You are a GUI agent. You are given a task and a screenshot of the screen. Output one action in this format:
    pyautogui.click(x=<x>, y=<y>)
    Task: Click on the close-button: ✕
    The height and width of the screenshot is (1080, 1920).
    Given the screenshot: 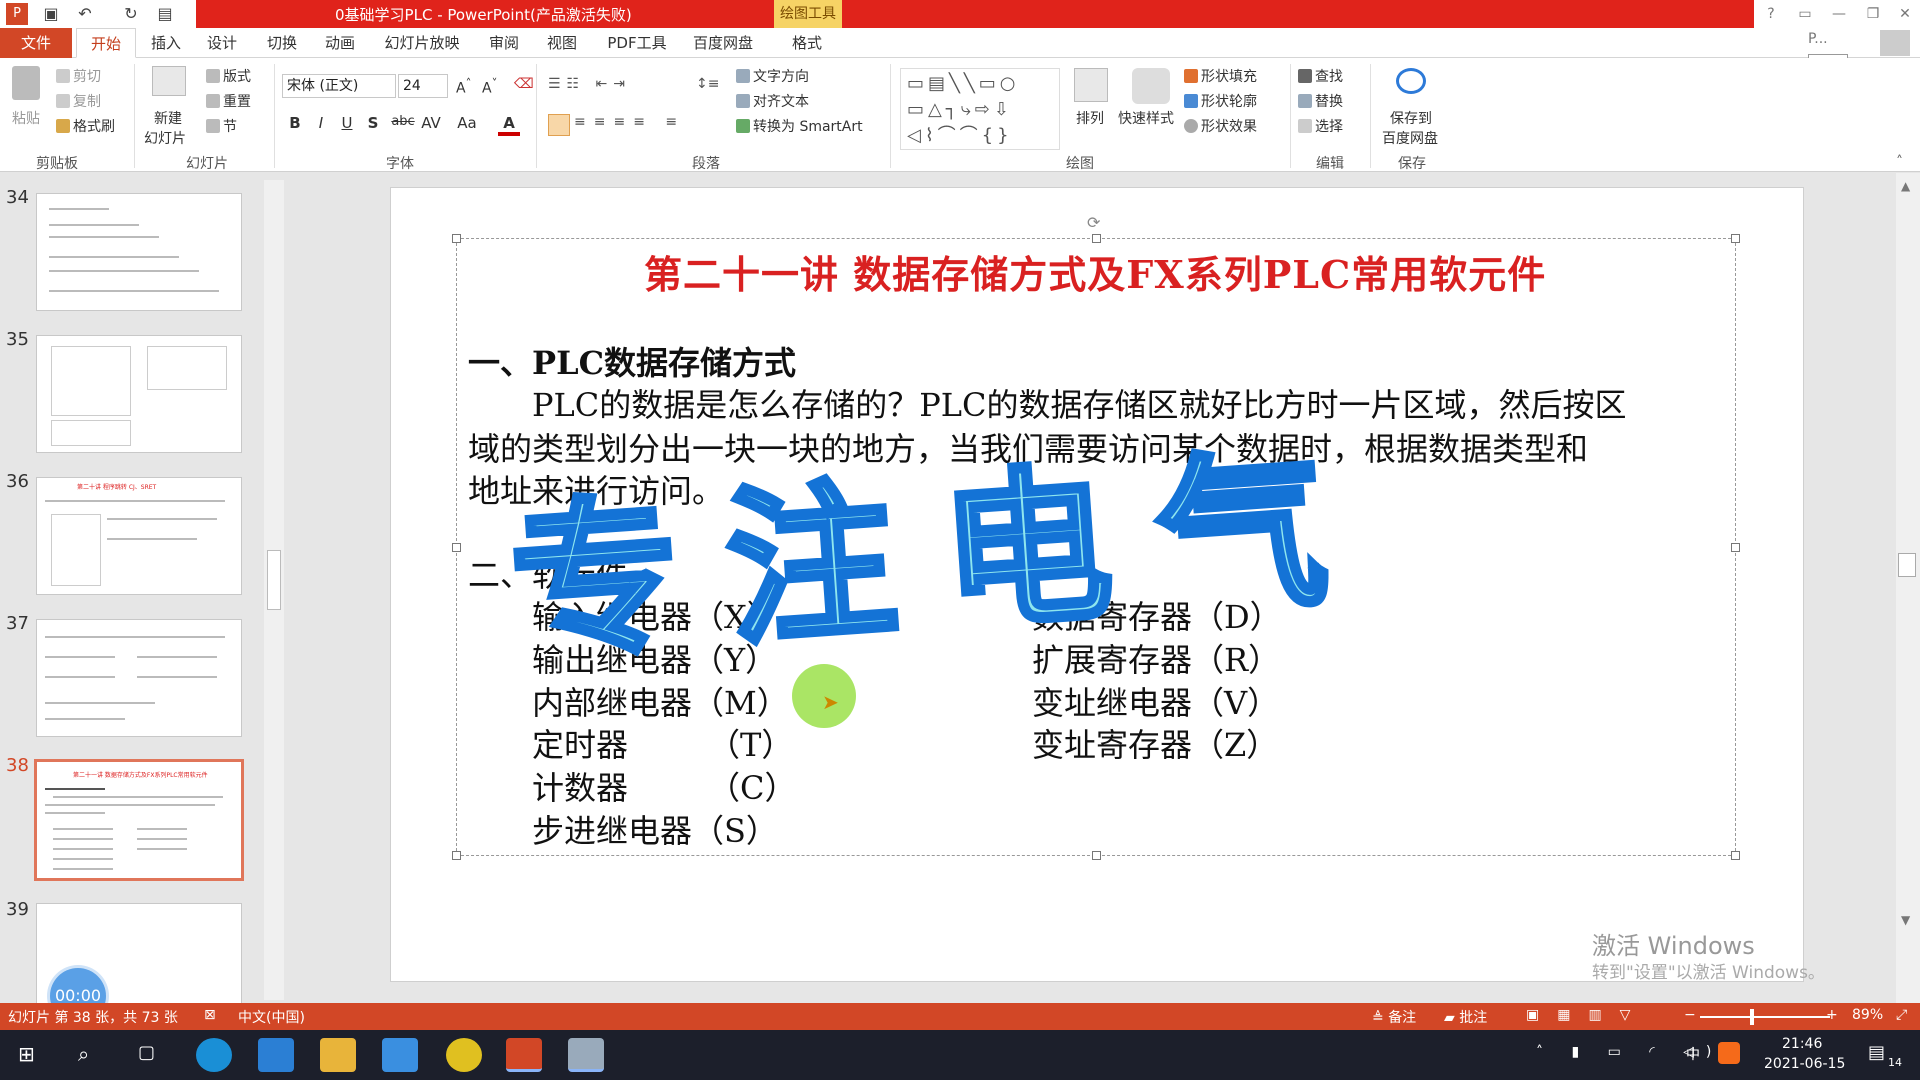 What is the action you would take?
    pyautogui.click(x=1905, y=14)
    